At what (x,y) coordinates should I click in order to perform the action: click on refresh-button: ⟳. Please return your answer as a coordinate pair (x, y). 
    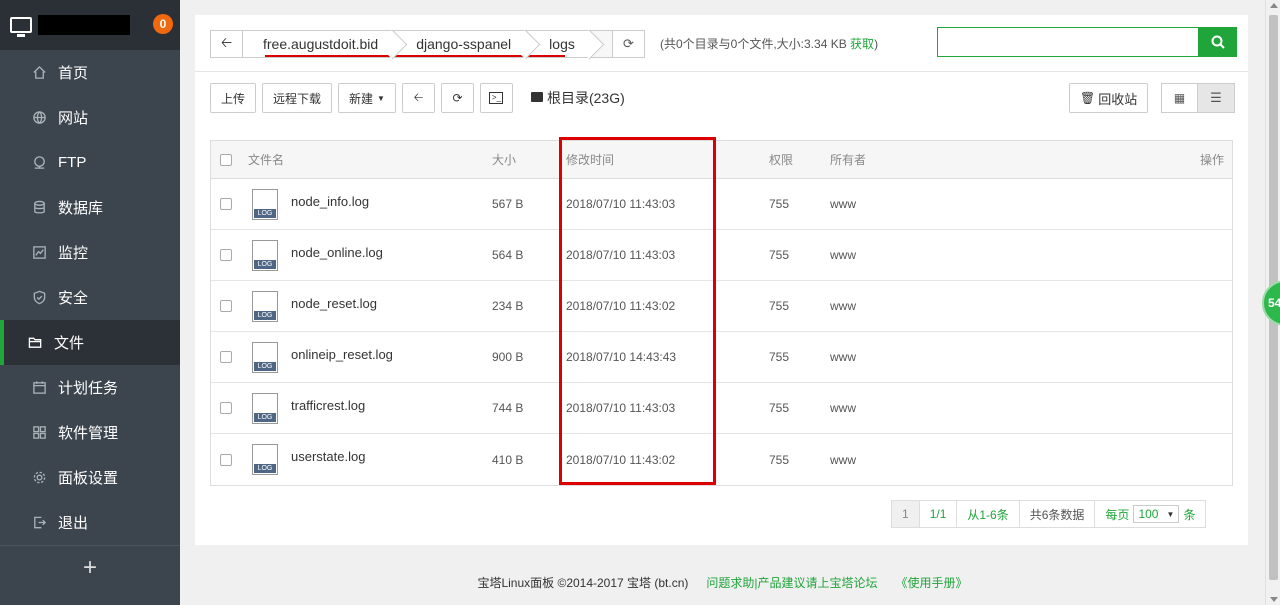
    Looking at the image, I should click on (457, 98).